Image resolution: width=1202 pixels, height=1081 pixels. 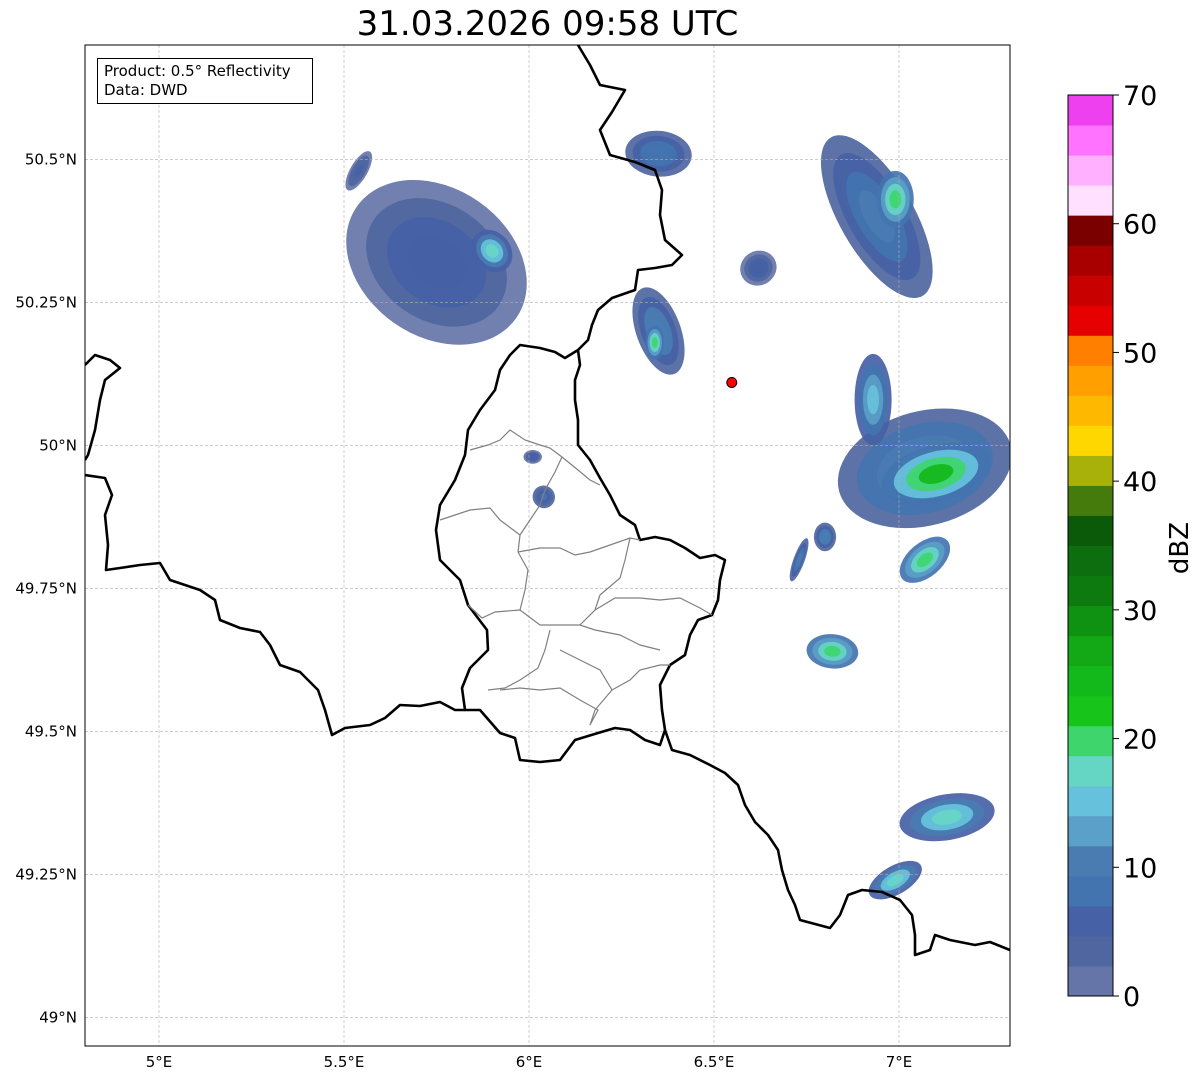 I want to click on colorbar-tick-label: 50, so click(x=1140, y=353).